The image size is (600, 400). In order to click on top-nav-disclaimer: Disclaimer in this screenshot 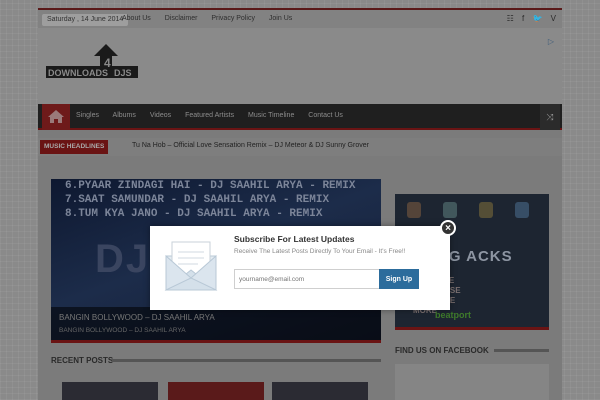, I will do `click(181, 18)`.